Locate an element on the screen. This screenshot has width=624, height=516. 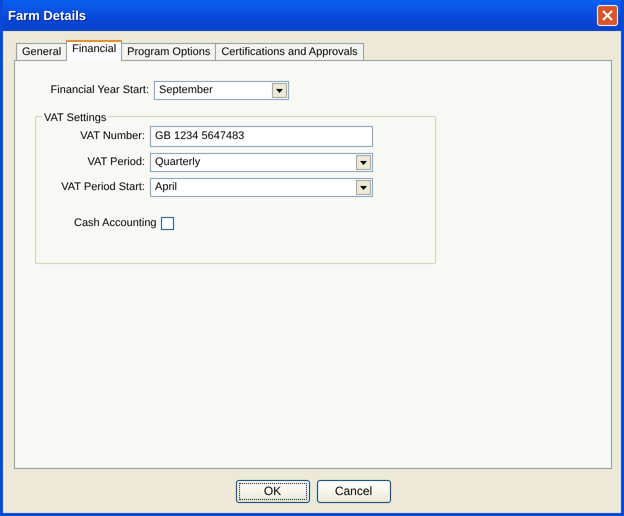
ok-button: OK is located at coordinates (273, 491).